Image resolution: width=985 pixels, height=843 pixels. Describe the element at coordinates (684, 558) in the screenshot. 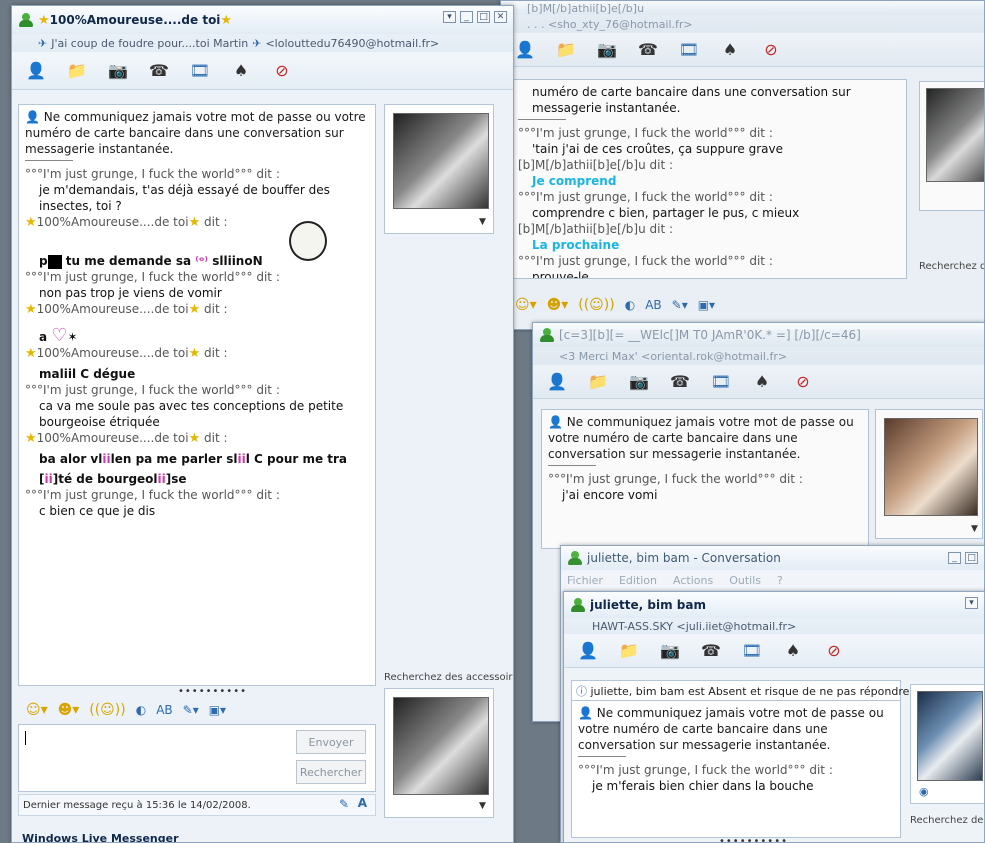

I see `window-title: juliette, bim bam - Conversation` at that location.